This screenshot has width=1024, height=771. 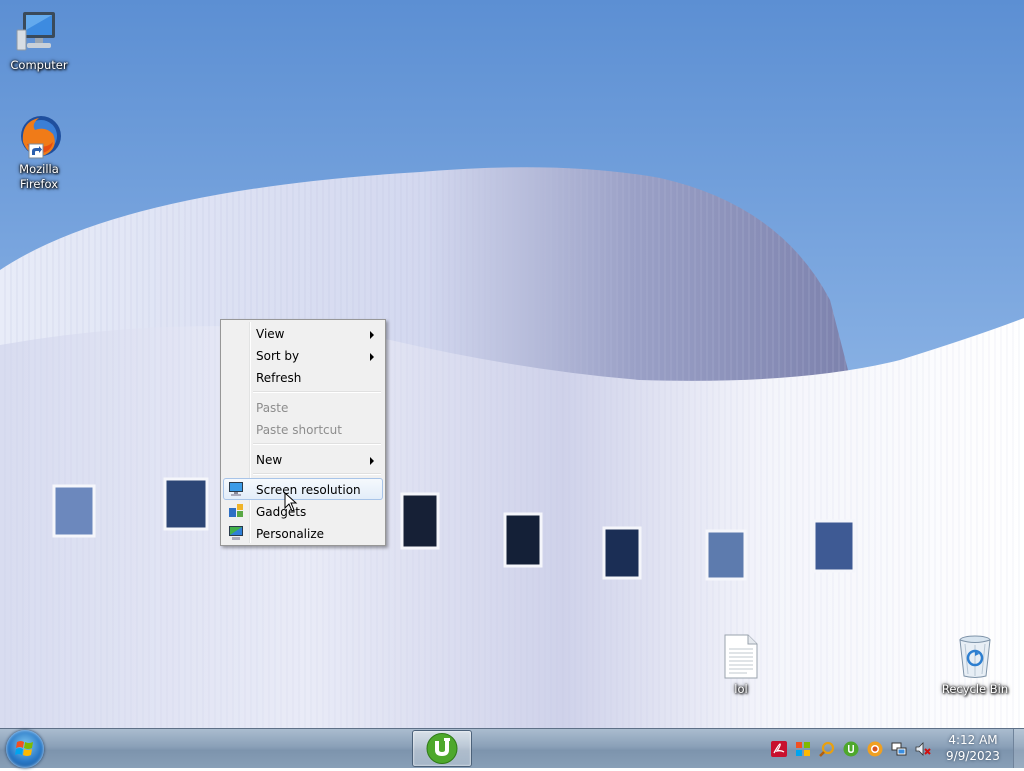 I want to click on menu-item-gadgets: Gadgets, so click(x=303, y=511).